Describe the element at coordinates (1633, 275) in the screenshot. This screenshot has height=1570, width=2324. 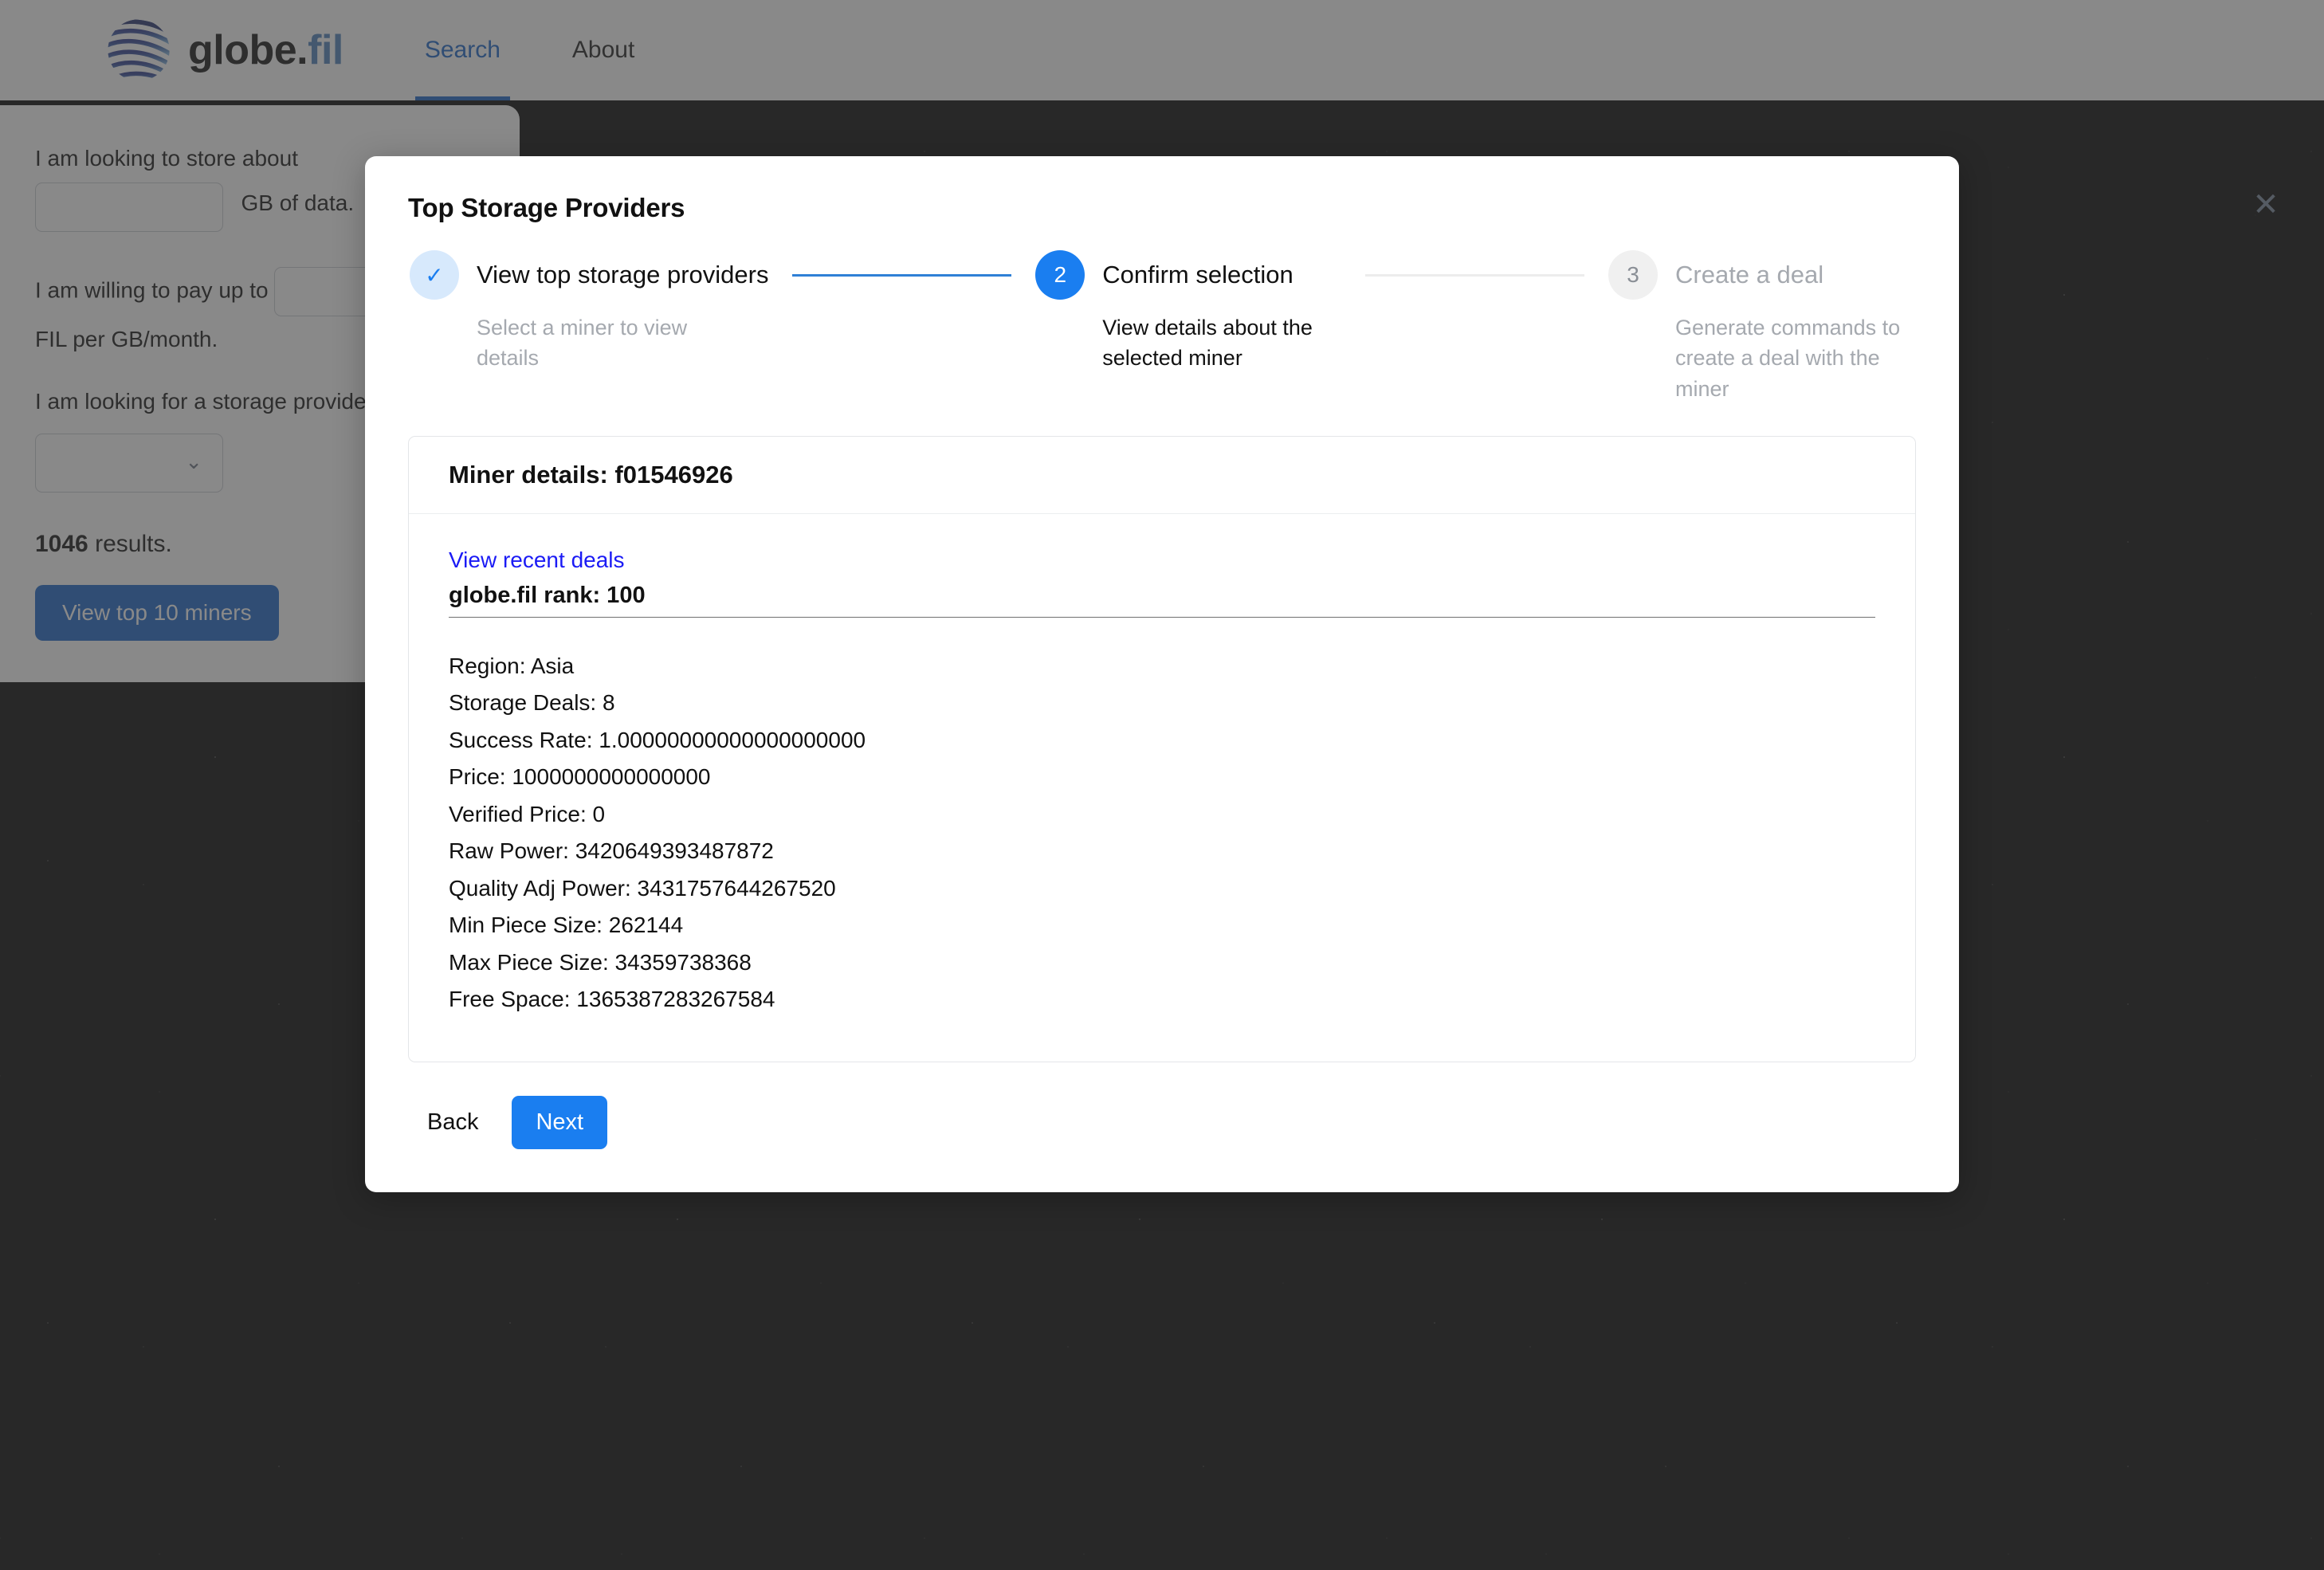
I see `step-3-marker: 3` at that location.